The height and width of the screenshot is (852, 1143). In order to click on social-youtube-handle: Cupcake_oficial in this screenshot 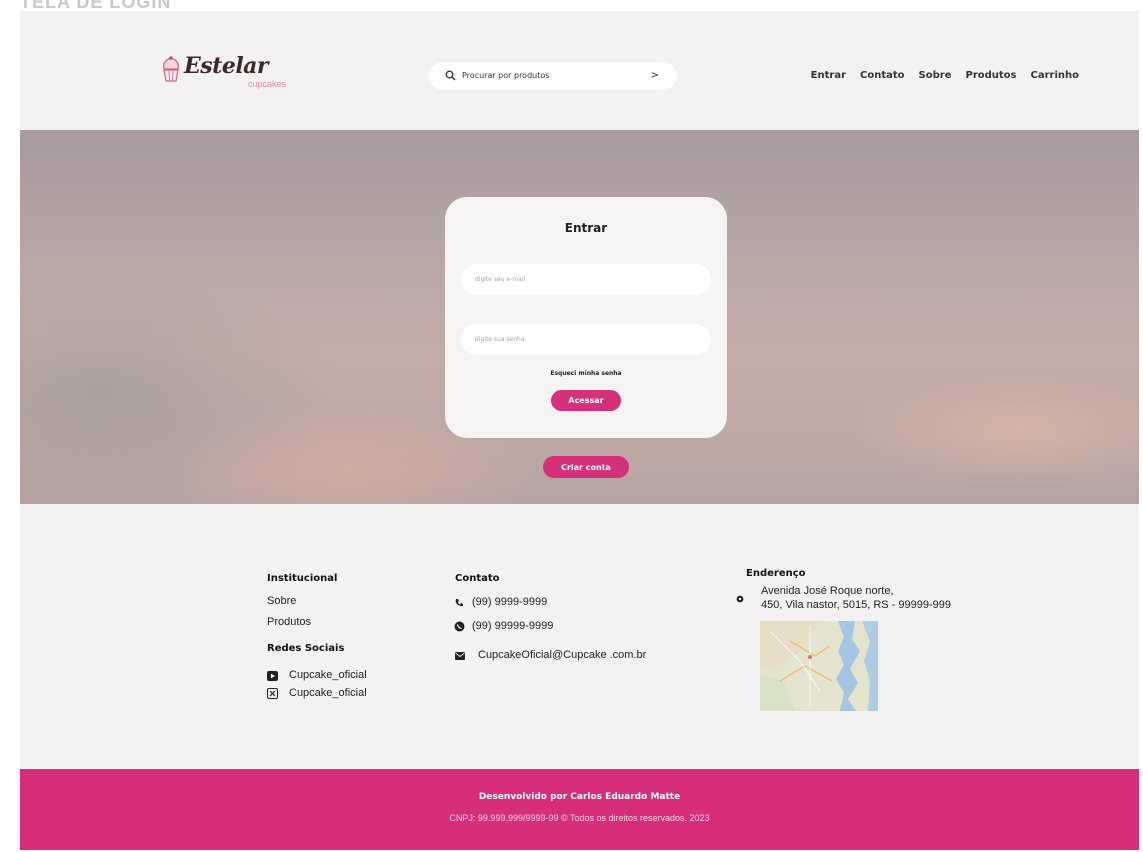, I will do `click(328, 675)`.